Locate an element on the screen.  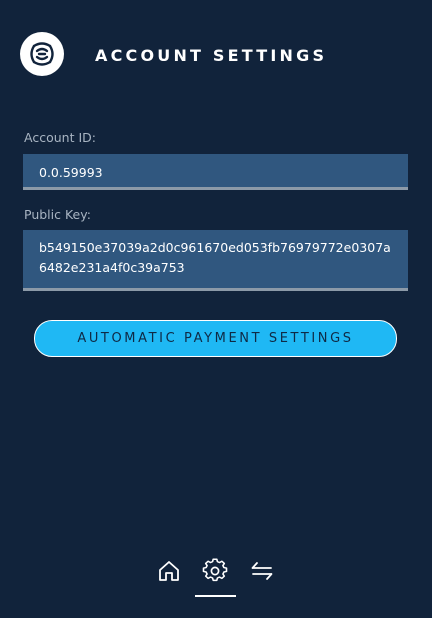
page-title: ACCOUNT SETTINGS is located at coordinates (211, 55).